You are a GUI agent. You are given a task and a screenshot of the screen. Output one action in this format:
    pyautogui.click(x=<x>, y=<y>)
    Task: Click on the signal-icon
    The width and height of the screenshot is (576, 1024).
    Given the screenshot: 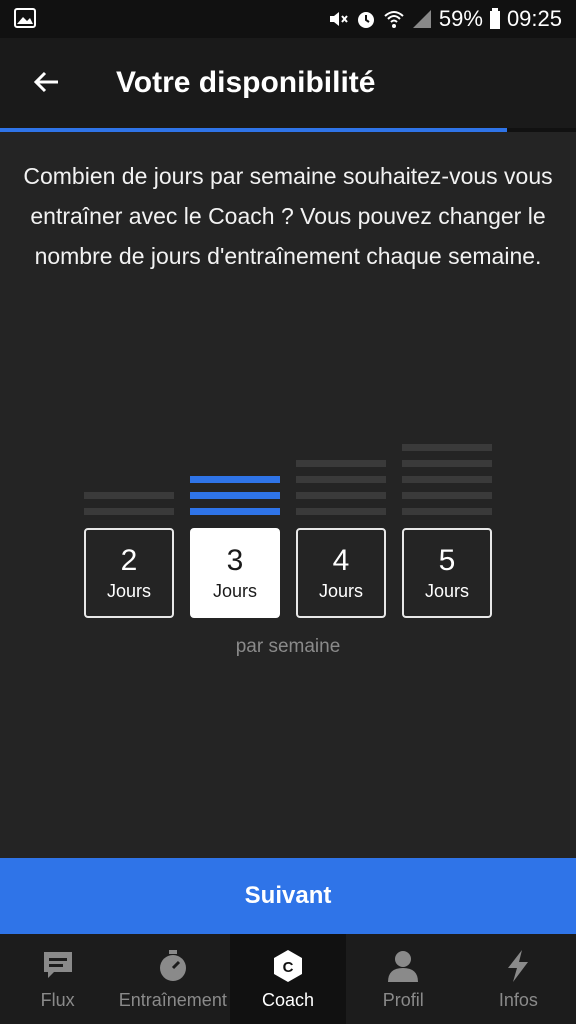 What is the action you would take?
    pyautogui.click(x=421, y=19)
    